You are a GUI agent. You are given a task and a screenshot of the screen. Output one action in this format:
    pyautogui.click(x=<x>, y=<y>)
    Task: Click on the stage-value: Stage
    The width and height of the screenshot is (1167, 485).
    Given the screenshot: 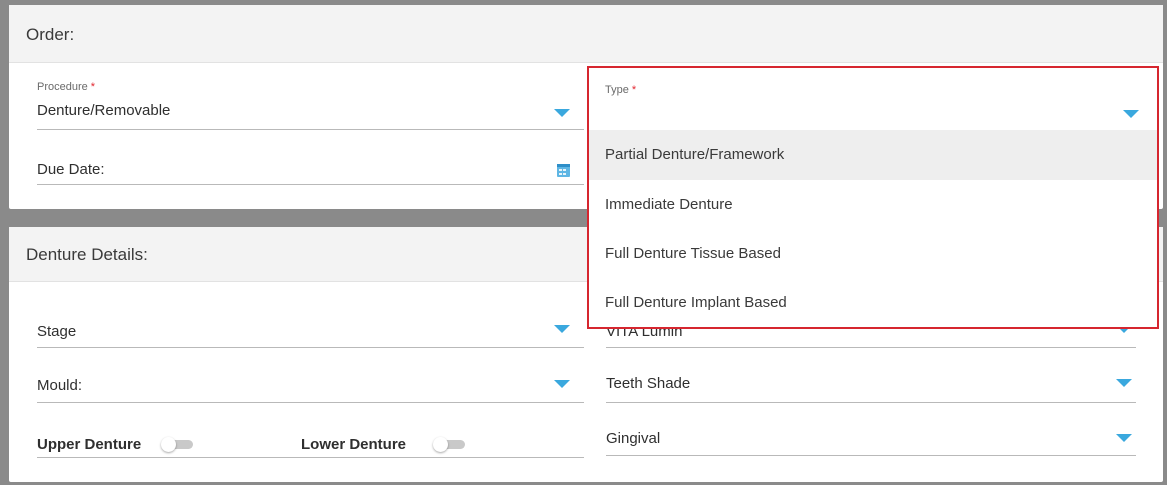 What is the action you would take?
    pyautogui.click(x=57, y=331)
    